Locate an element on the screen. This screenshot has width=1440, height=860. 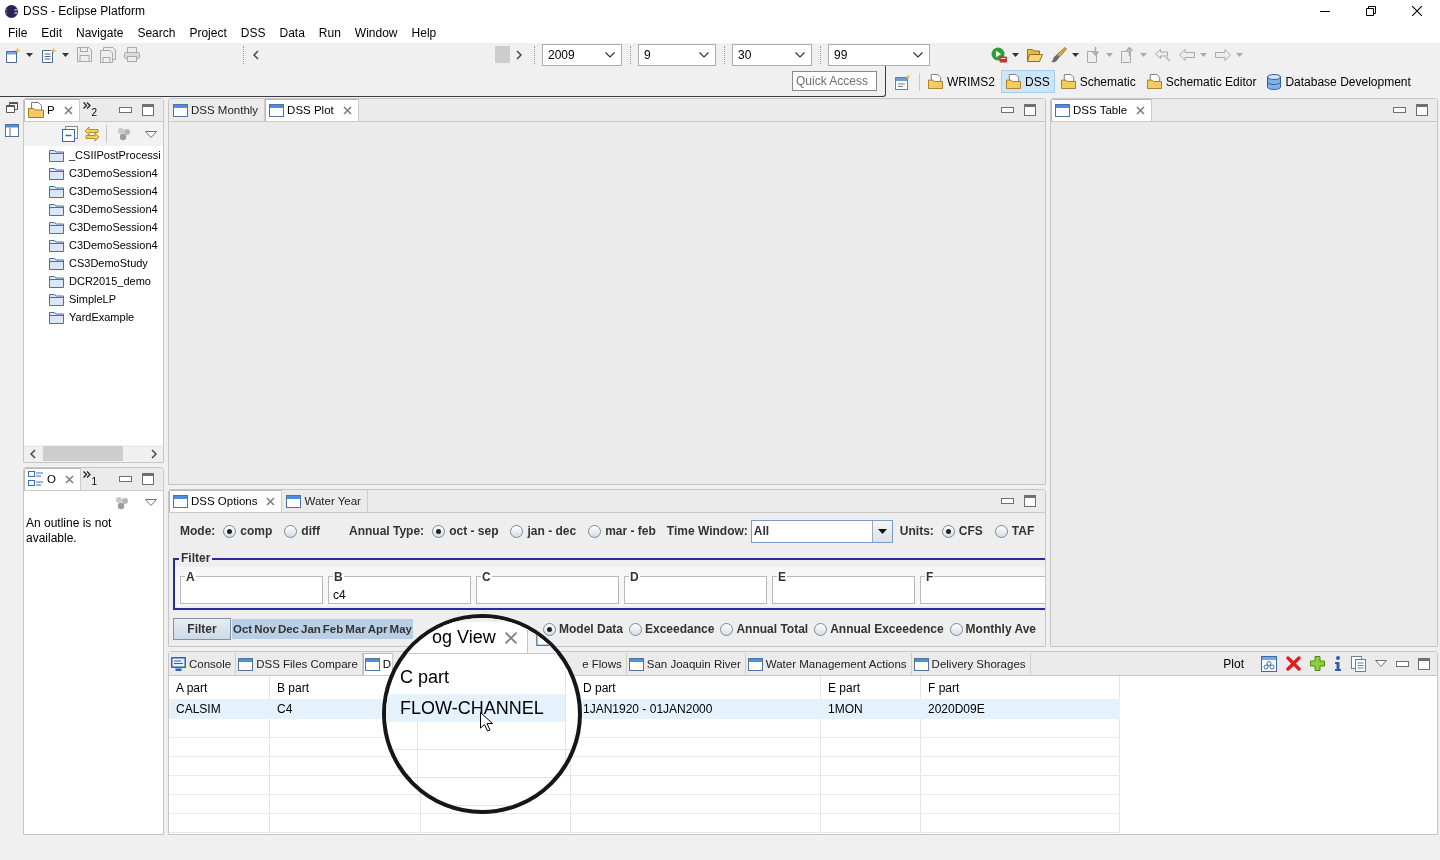
brush-icon is located at coordinates (1059, 54).